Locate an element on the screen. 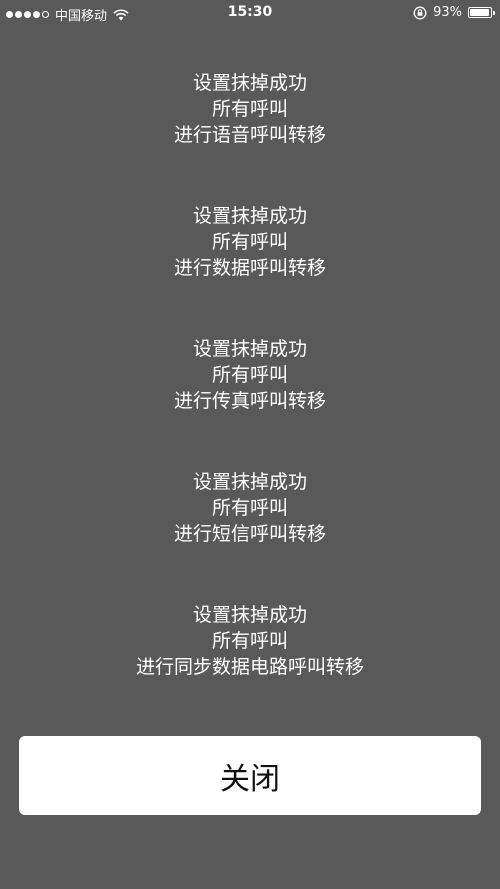 The height and width of the screenshot is (889, 500). message-block: 设置抹掉成功 所有呼叫 进行数据呼叫转移 is located at coordinates (250, 269).